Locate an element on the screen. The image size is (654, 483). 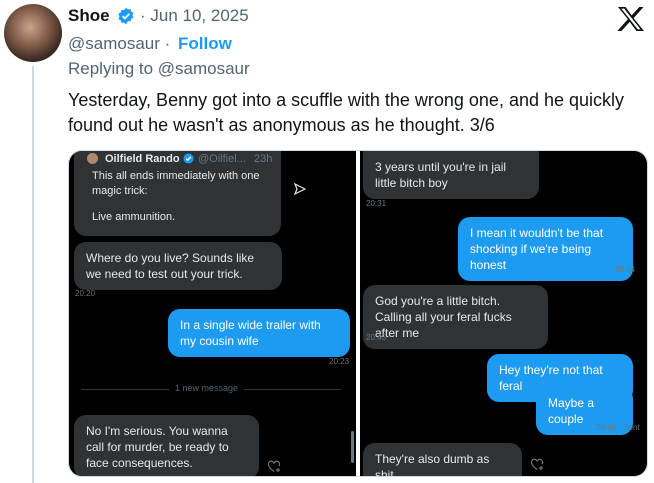
x-logo-icon is located at coordinates (631, 19).